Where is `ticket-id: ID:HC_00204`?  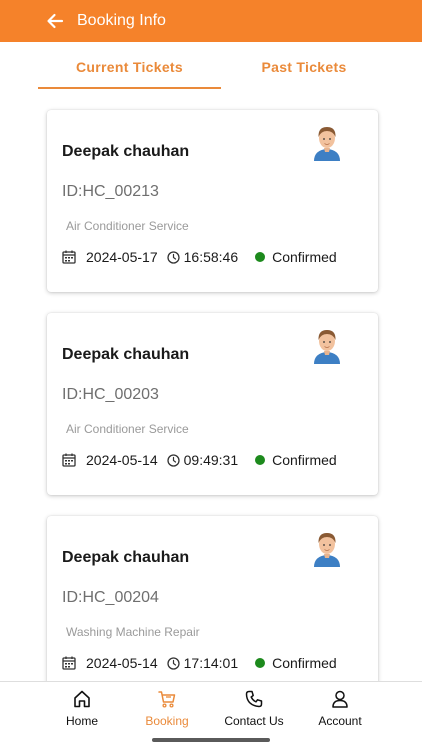 ticket-id: ID:HC_00204 is located at coordinates (110, 597).